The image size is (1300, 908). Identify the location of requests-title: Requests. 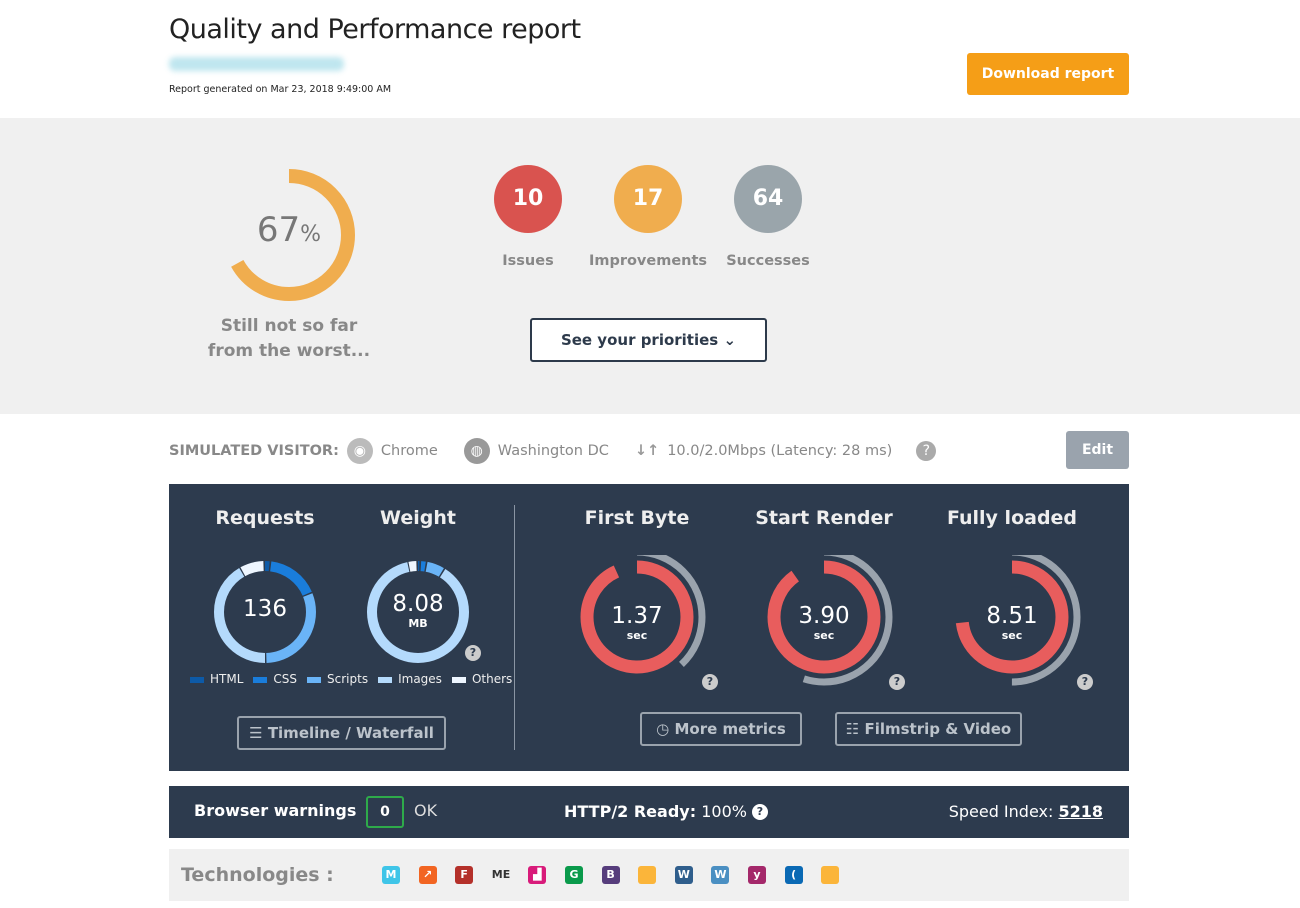
(265, 518).